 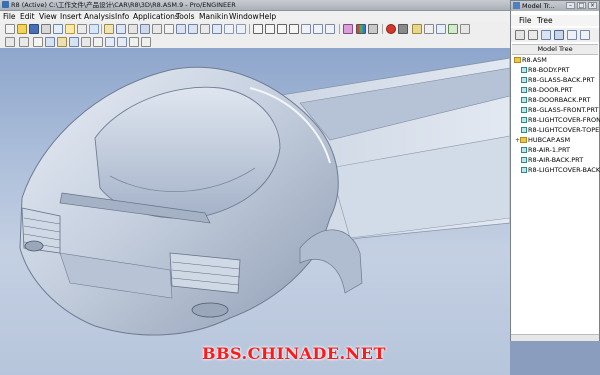 I want to click on layers-icon, so click(x=241, y=29).